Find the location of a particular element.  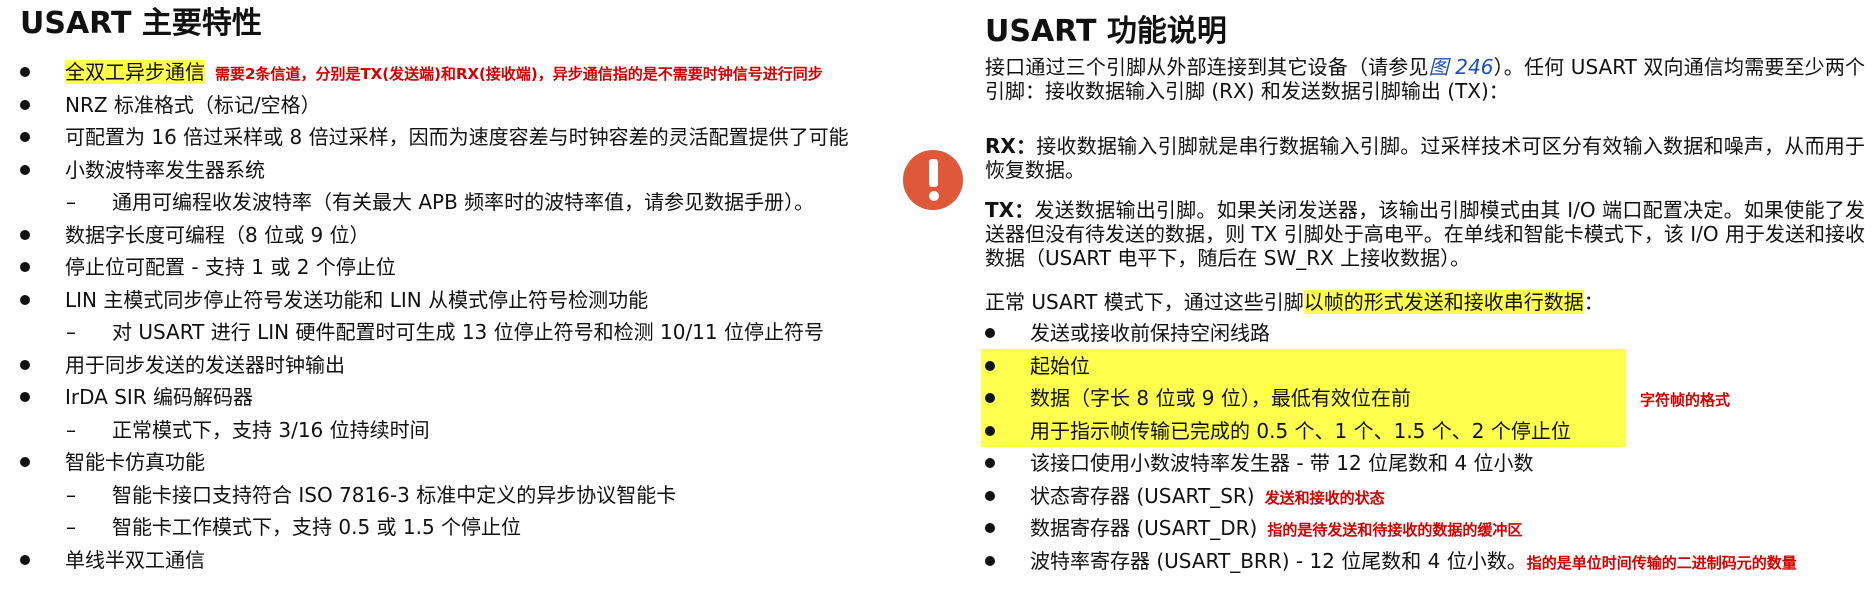

list-item-text: 智能卡工作模式下，支持 0.5 或 1.5 个停止位 is located at coordinates (317, 527).